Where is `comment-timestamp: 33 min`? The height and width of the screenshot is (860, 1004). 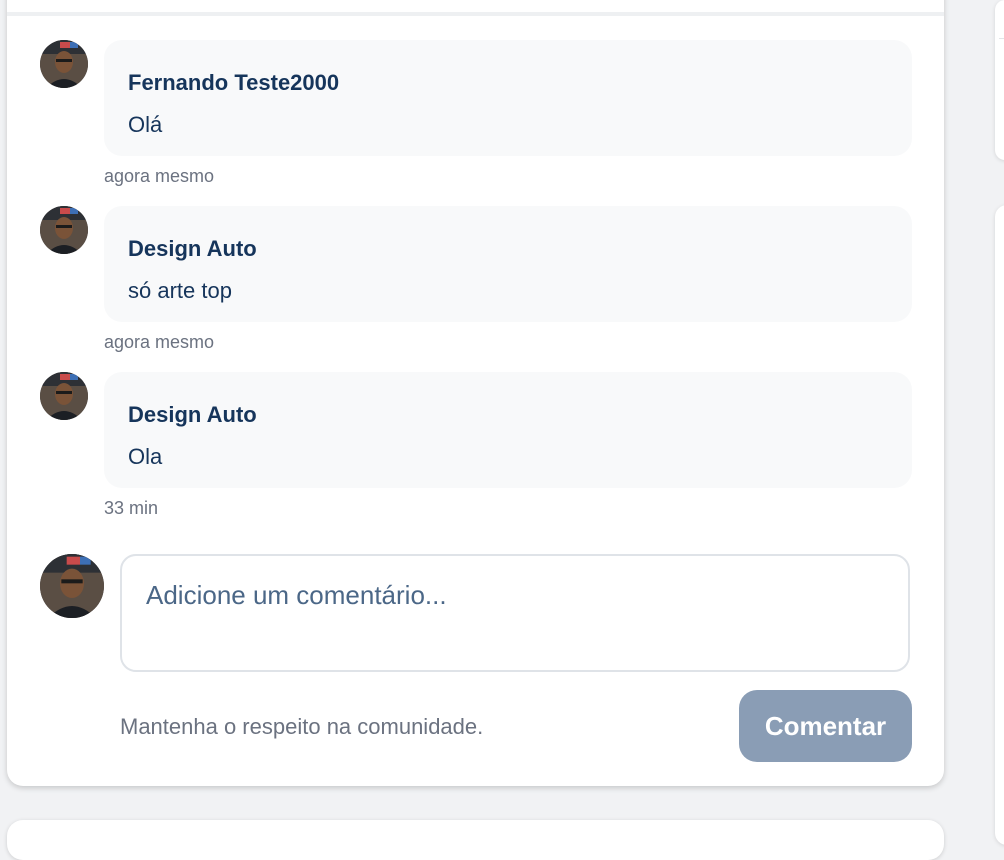 comment-timestamp: 33 min is located at coordinates (131, 508).